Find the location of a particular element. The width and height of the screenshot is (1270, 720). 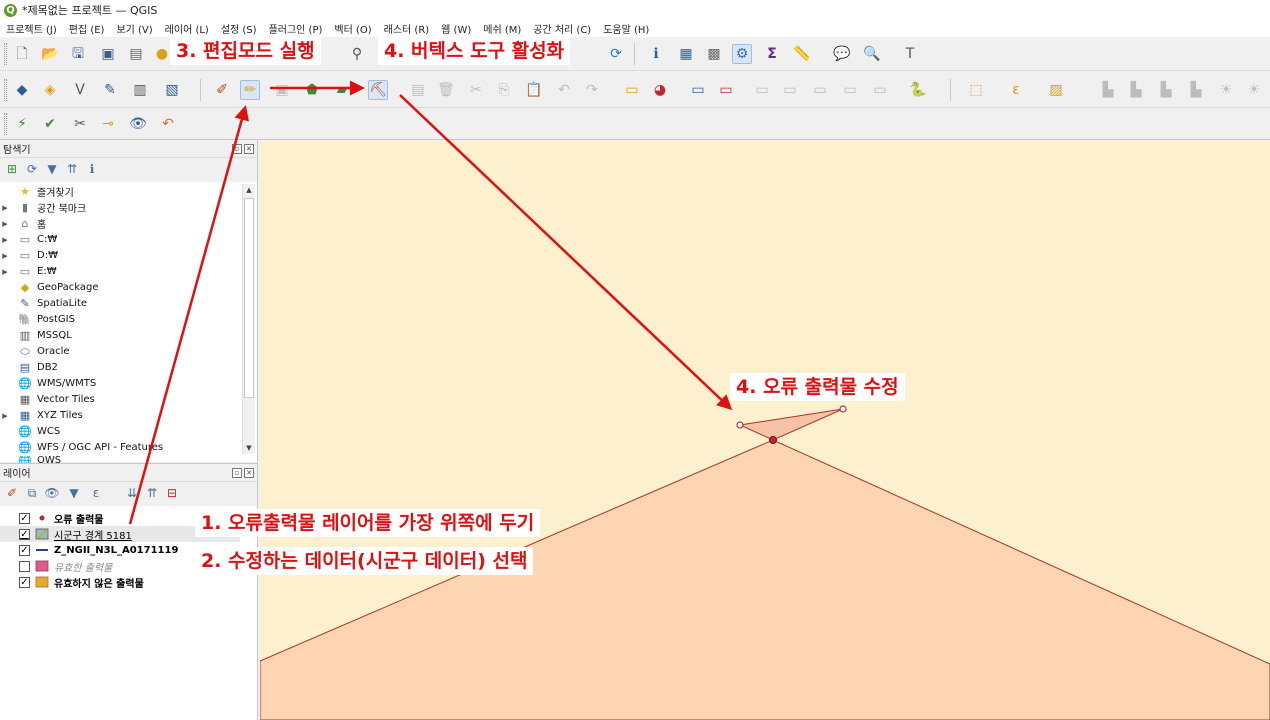

deselect-features-icon: ▨ is located at coordinates (1056, 90).